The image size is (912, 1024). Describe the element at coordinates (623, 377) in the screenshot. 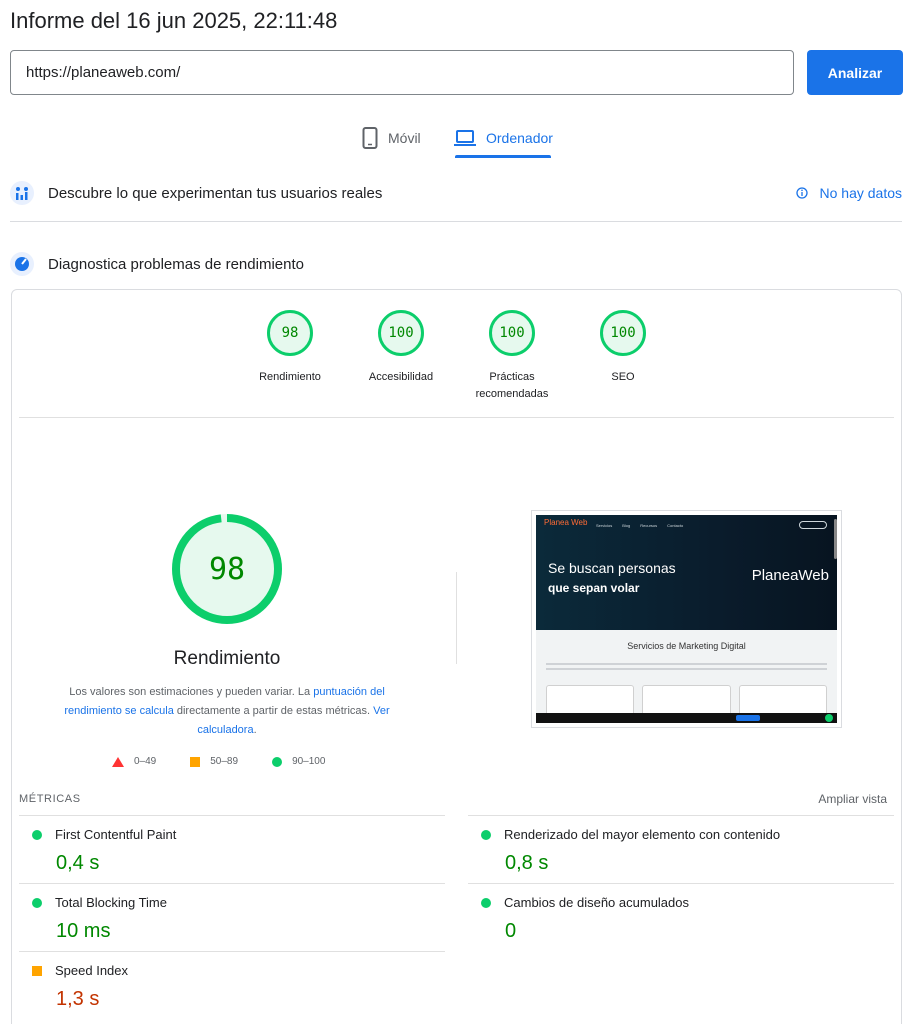

I see `gauge-seo-label: SEO` at that location.